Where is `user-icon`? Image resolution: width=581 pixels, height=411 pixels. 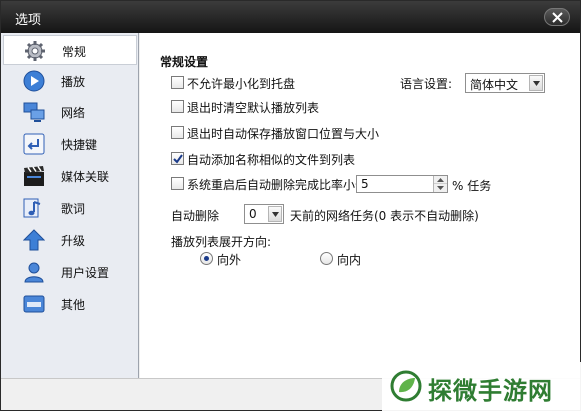 user-icon is located at coordinates (34, 272).